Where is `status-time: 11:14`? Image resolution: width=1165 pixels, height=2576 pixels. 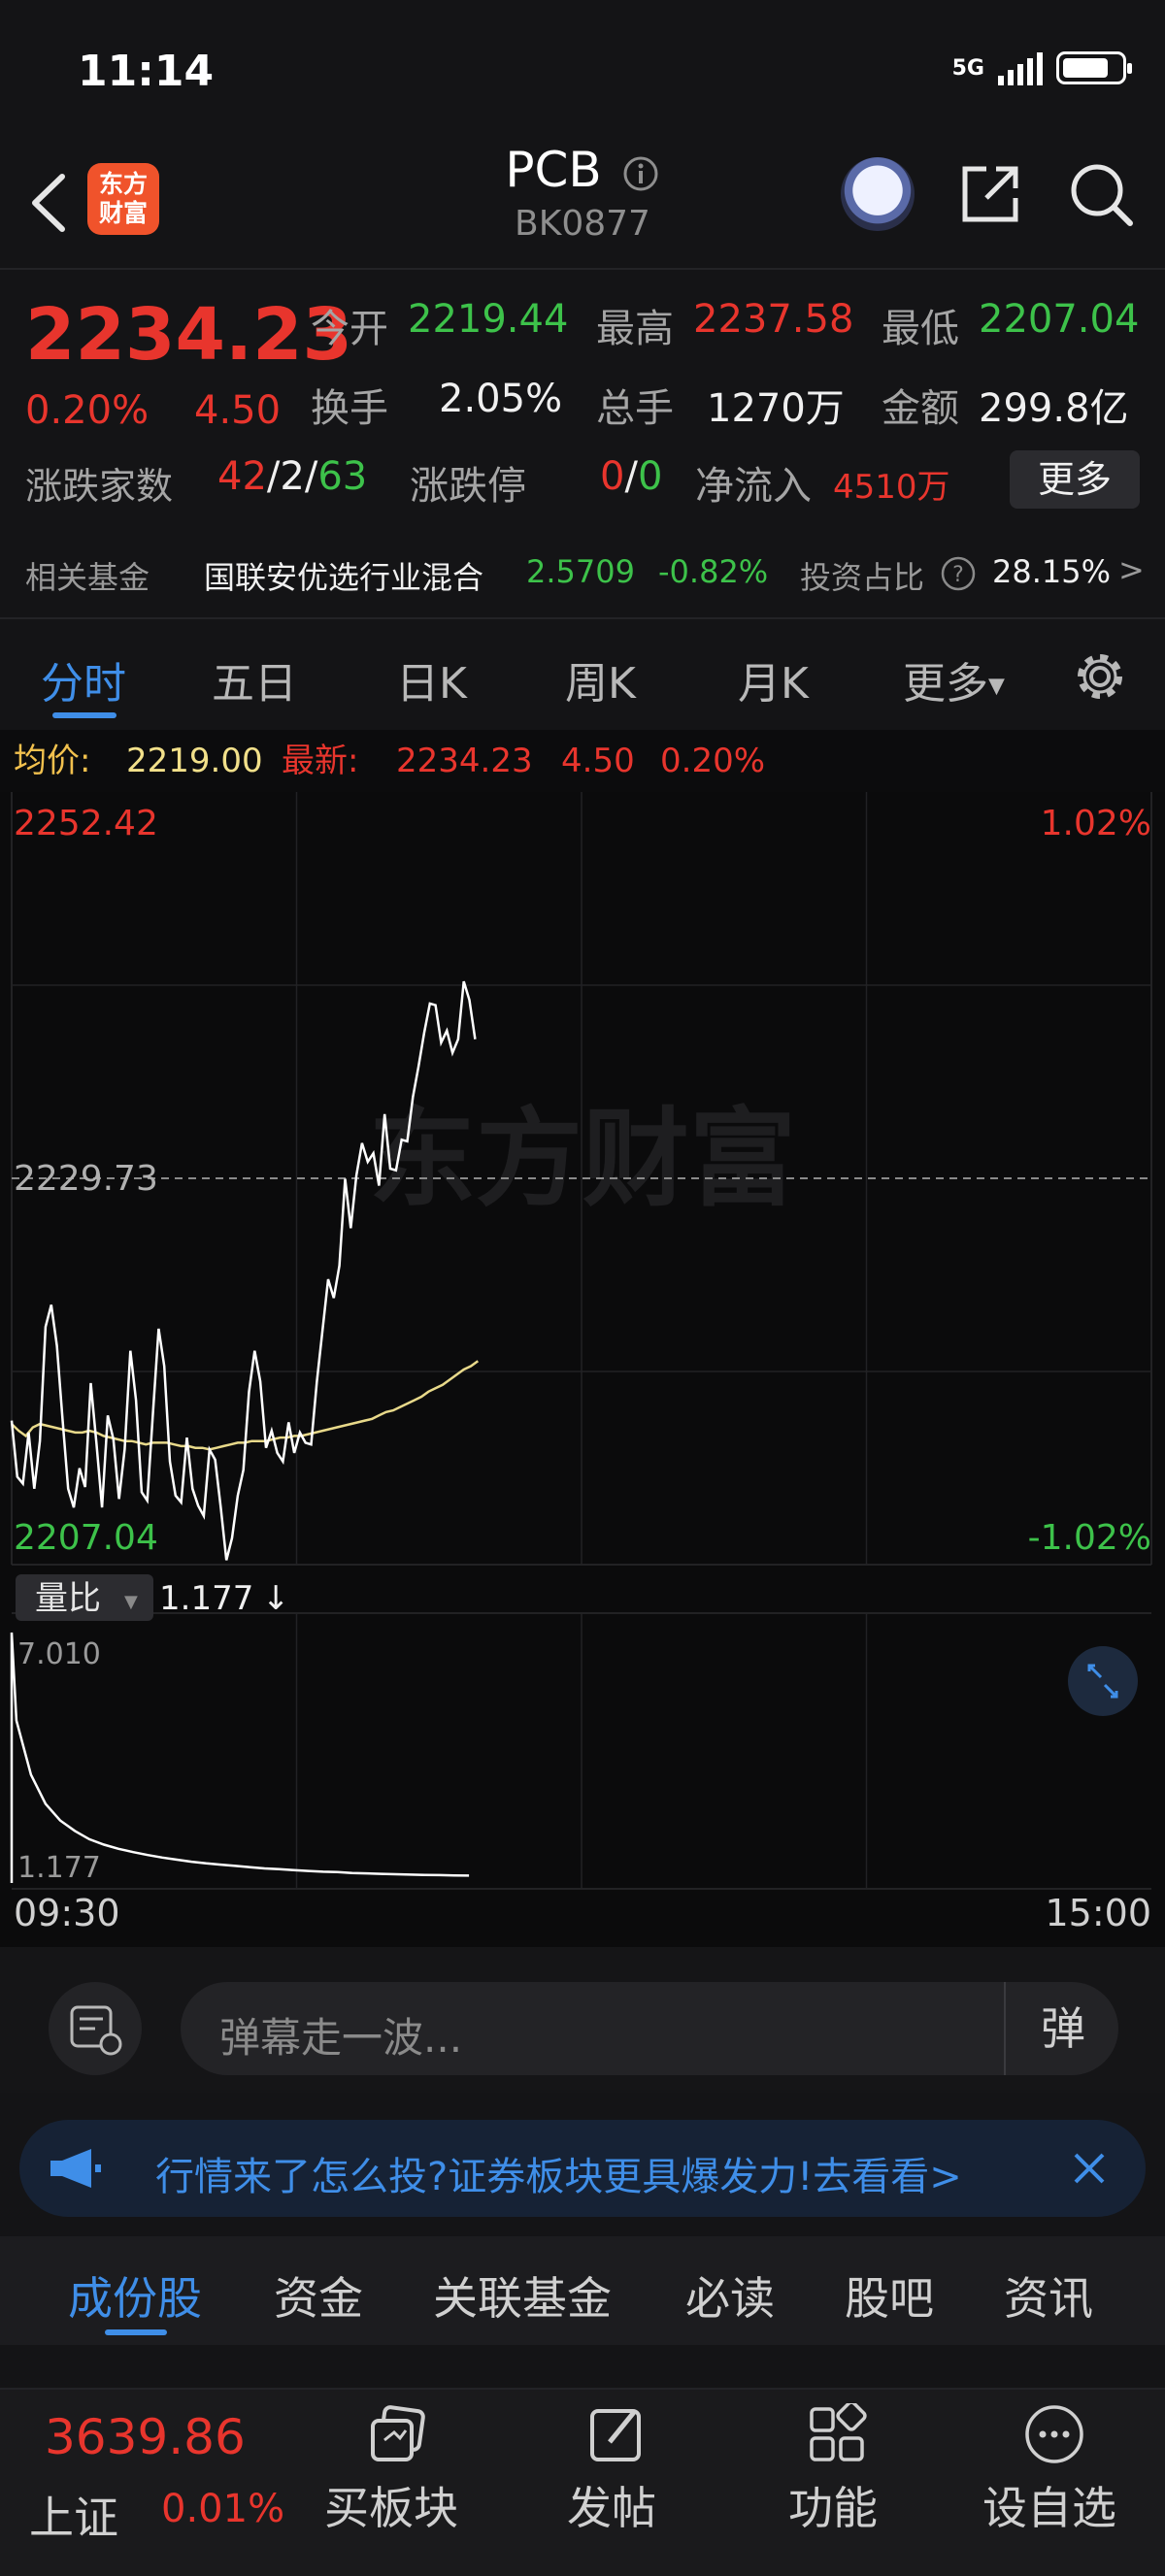 status-time: 11:14 is located at coordinates (146, 71).